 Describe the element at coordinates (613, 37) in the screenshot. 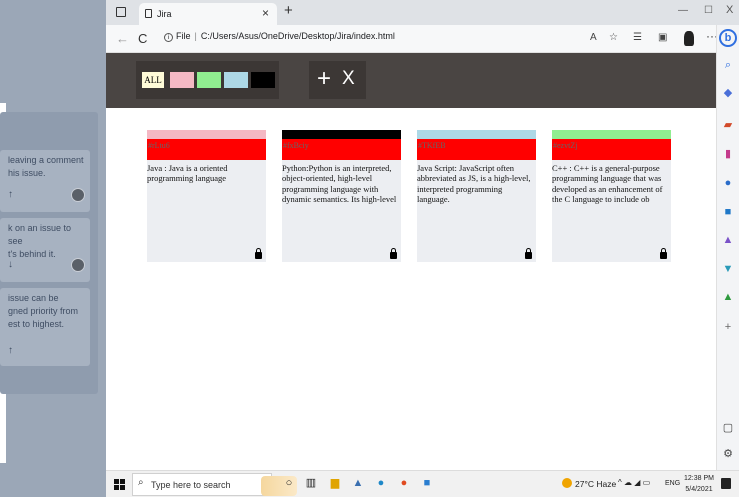

I see `favorite-icon: ☆` at that location.